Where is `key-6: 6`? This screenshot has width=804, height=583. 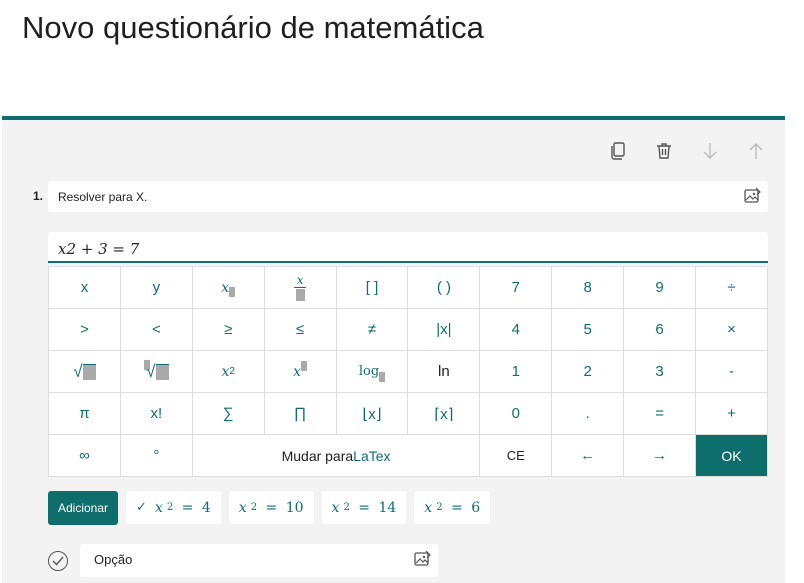 key-6: 6 is located at coordinates (660, 330).